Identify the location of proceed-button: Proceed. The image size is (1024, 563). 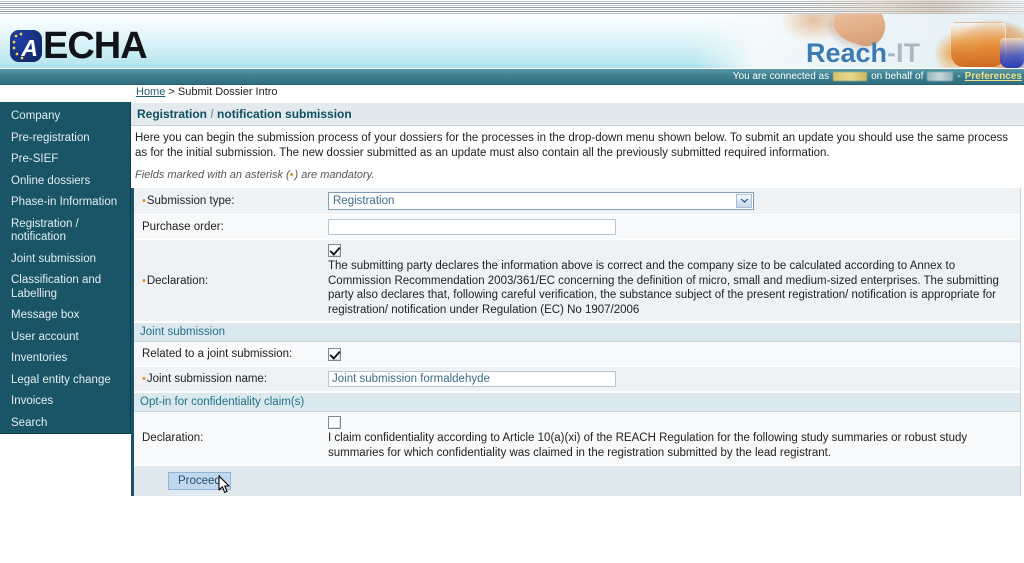
(199, 481).